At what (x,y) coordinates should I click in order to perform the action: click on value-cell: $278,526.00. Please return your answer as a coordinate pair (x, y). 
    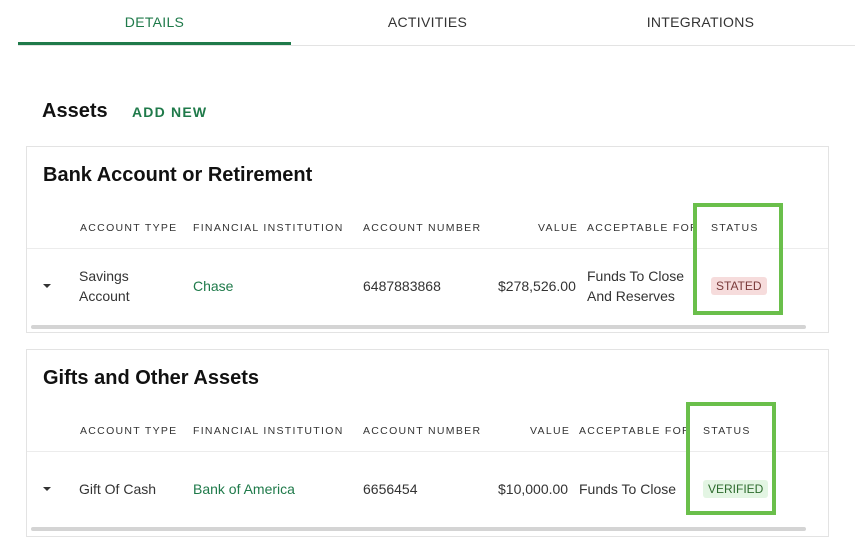
    Looking at the image, I should click on (537, 286).